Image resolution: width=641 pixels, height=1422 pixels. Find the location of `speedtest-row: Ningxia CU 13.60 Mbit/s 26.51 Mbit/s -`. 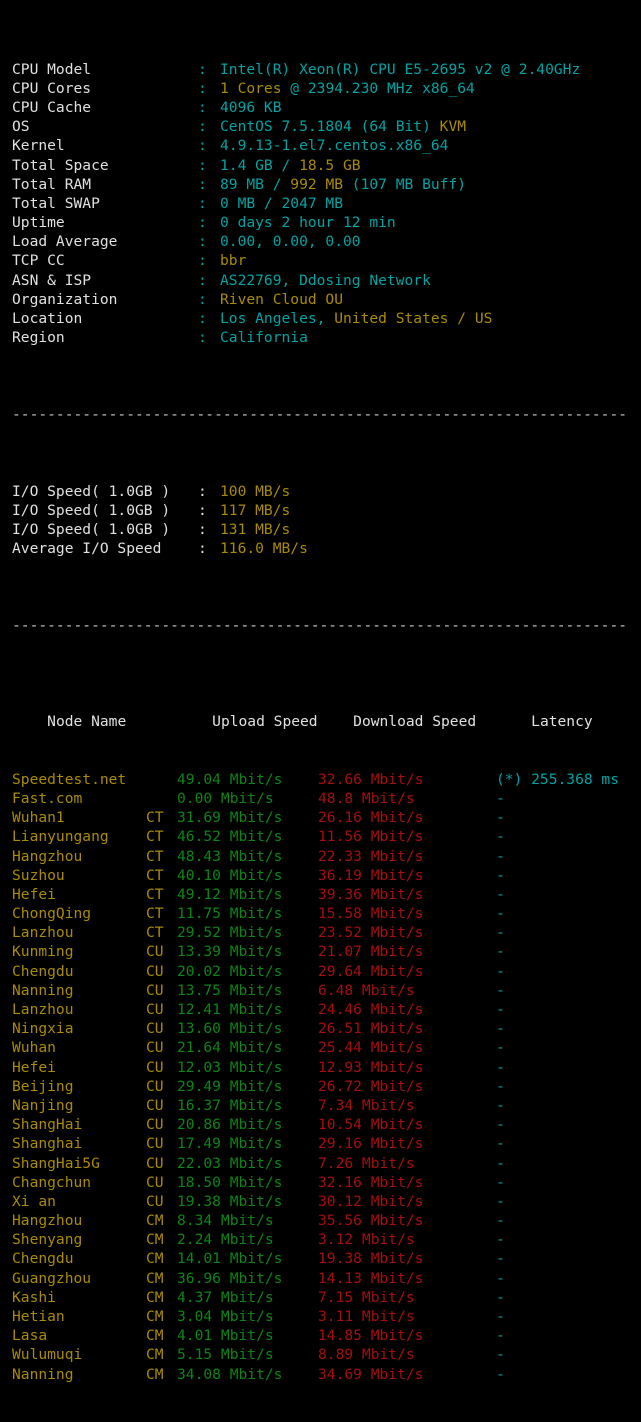

speedtest-row: Ningxia CU 13.60 Mbit/s 26.51 Mbit/s - is located at coordinates (326, 1028).